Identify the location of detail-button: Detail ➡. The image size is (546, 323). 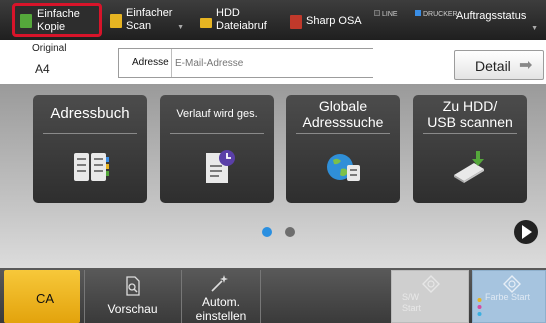
(499, 65).